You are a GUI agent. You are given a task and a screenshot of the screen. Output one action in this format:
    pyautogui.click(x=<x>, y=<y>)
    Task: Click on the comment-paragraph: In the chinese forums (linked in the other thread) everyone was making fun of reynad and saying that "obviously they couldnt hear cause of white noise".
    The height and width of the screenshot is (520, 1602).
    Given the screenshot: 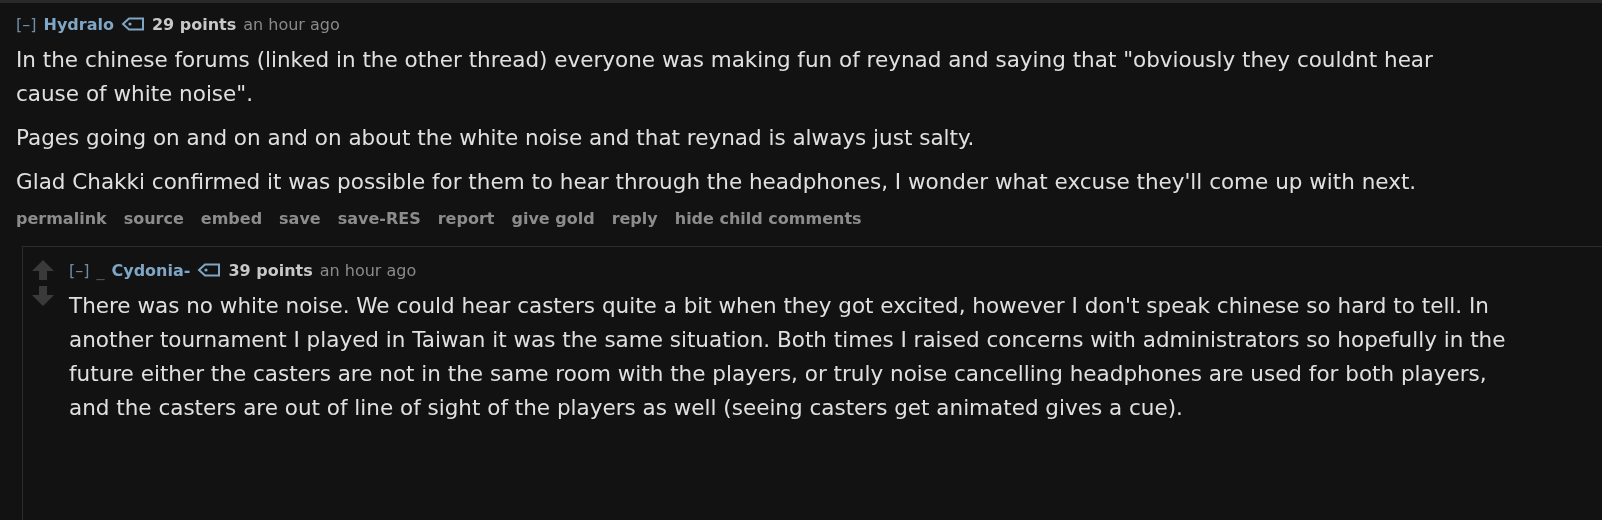 What is the action you would take?
    pyautogui.click(x=725, y=77)
    